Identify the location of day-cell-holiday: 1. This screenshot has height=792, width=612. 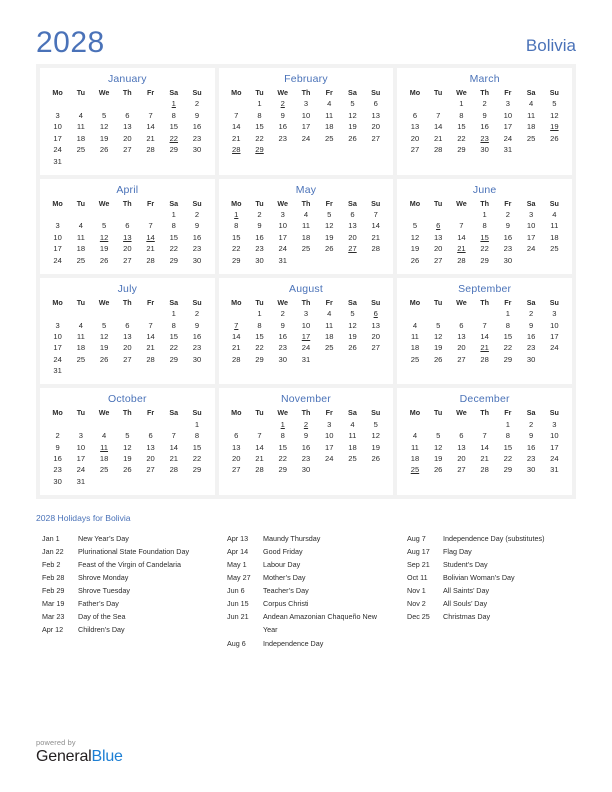
(282, 424).